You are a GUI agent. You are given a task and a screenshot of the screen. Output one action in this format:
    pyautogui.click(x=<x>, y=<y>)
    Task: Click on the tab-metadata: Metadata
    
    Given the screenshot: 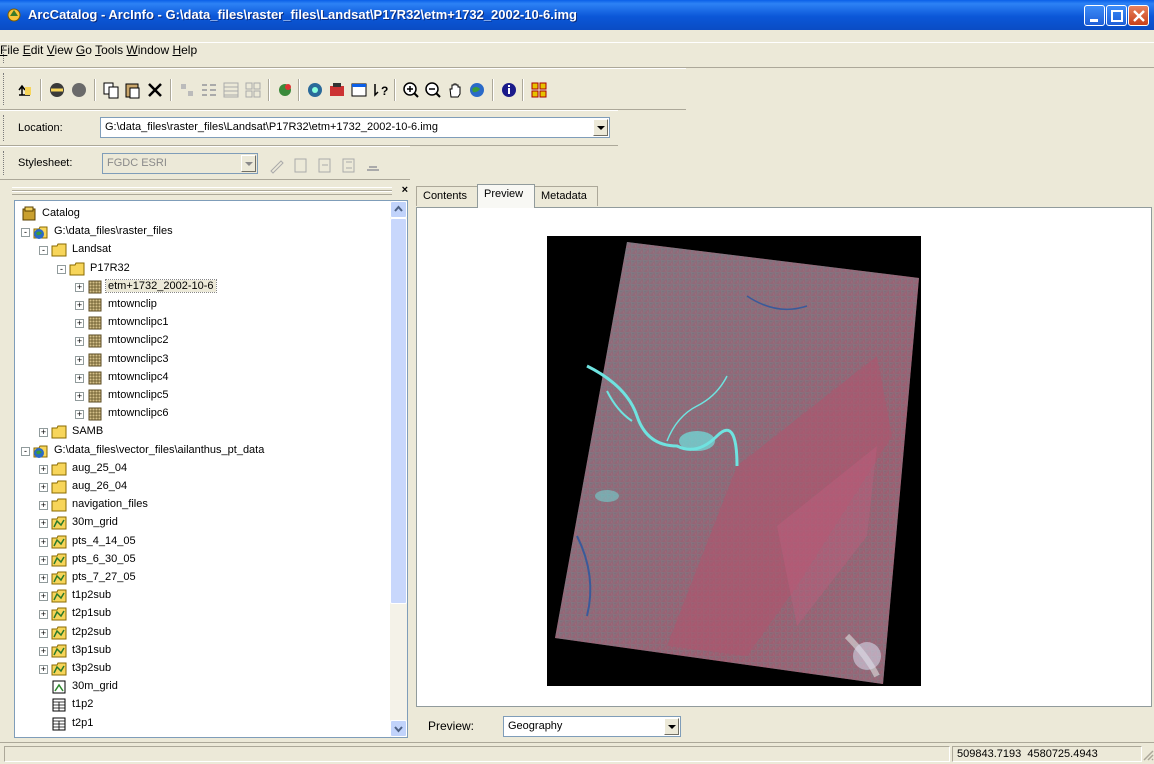 What is the action you would take?
    pyautogui.click(x=566, y=196)
    